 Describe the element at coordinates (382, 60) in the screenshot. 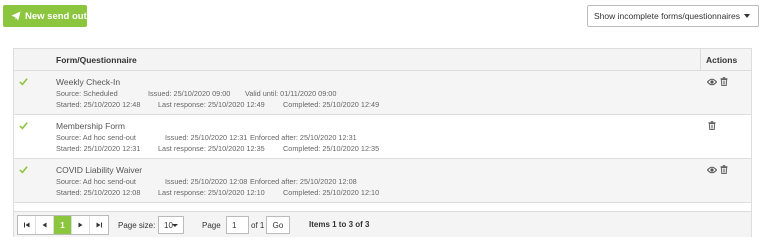

I see `grid-header: Form/Questionnaire Actions` at that location.